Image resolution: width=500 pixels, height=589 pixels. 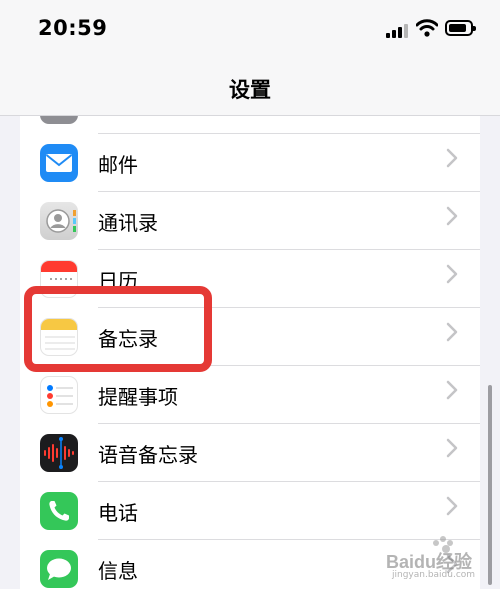 I want to click on settings-row-mail: 邮件, so click(x=250, y=163).